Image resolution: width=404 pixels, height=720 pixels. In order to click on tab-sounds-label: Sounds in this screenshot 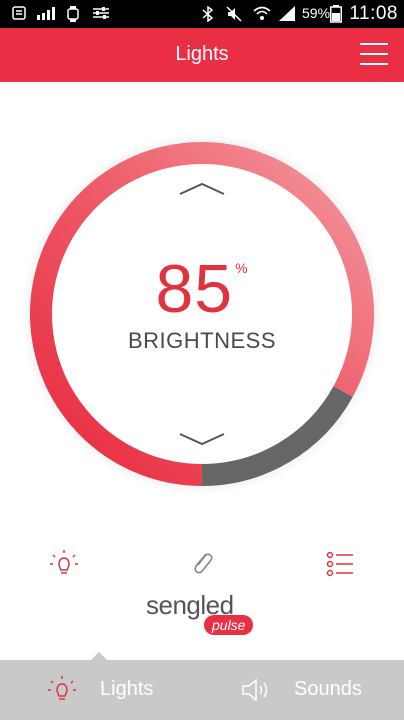, I will do `click(328, 689)`.